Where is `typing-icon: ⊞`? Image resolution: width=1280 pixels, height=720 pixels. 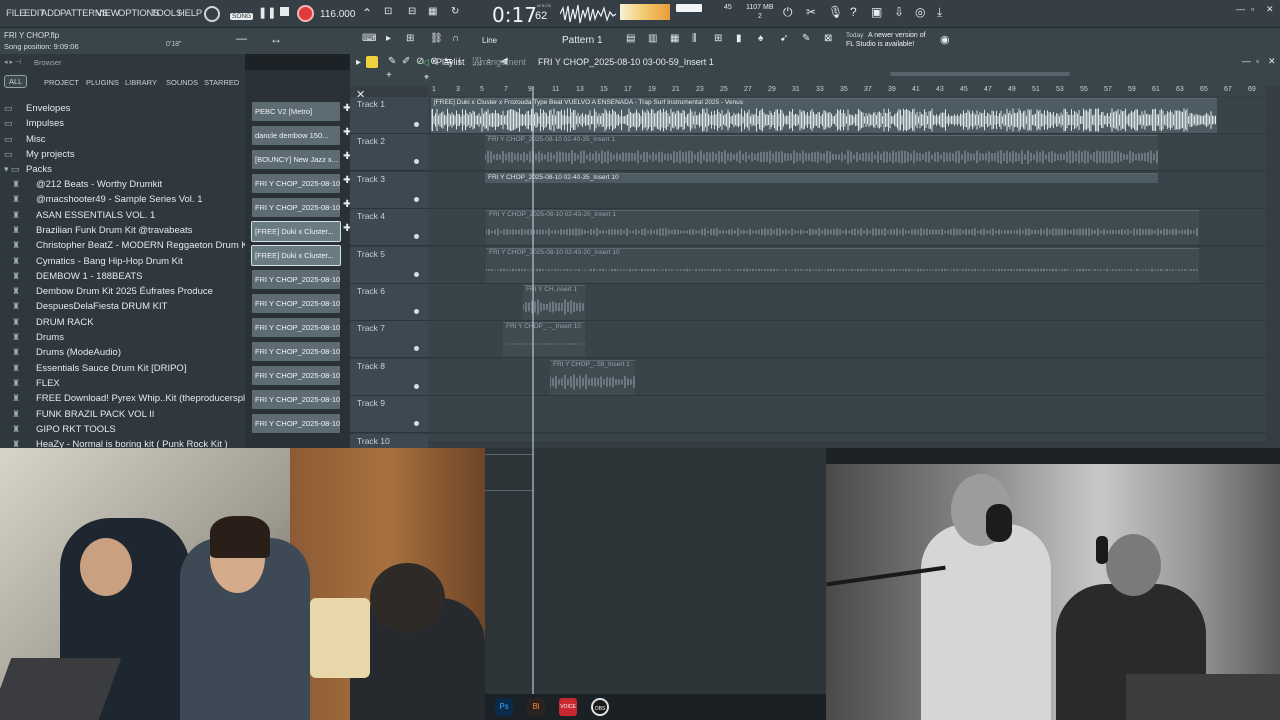 typing-icon: ⊞ is located at coordinates (410, 38).